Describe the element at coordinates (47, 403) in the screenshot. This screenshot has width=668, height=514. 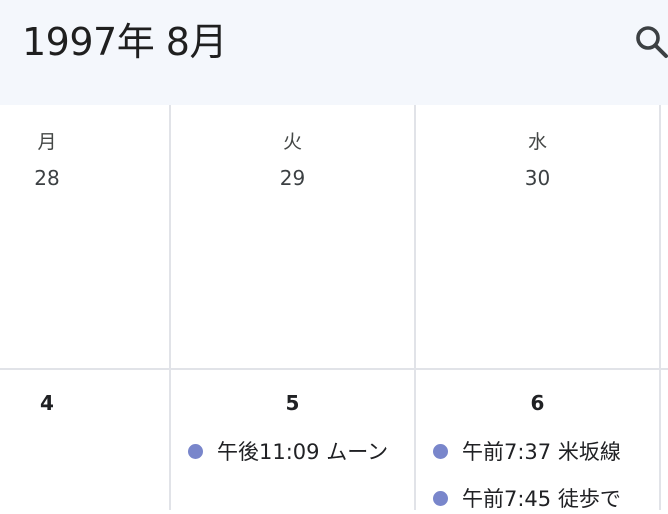
I see `day-number: 4` at that location.